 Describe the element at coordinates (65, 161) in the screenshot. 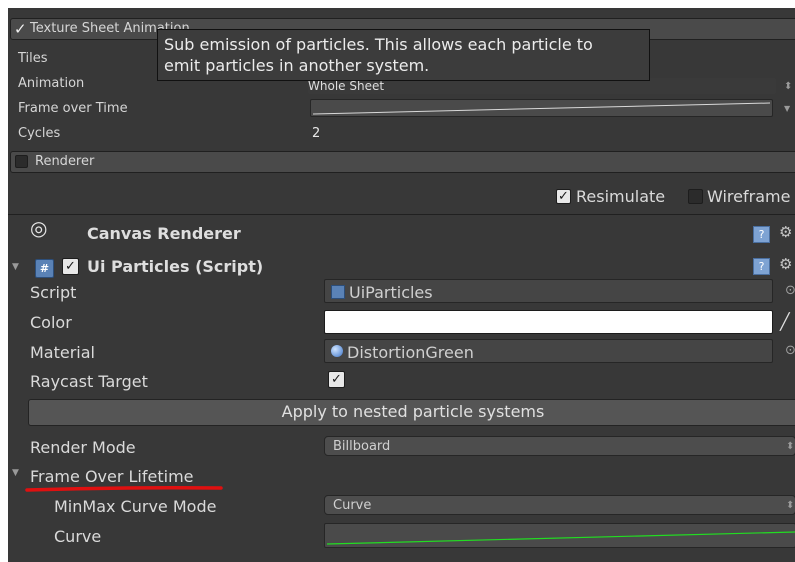

I see `renderer-title: Renderer` at that location.